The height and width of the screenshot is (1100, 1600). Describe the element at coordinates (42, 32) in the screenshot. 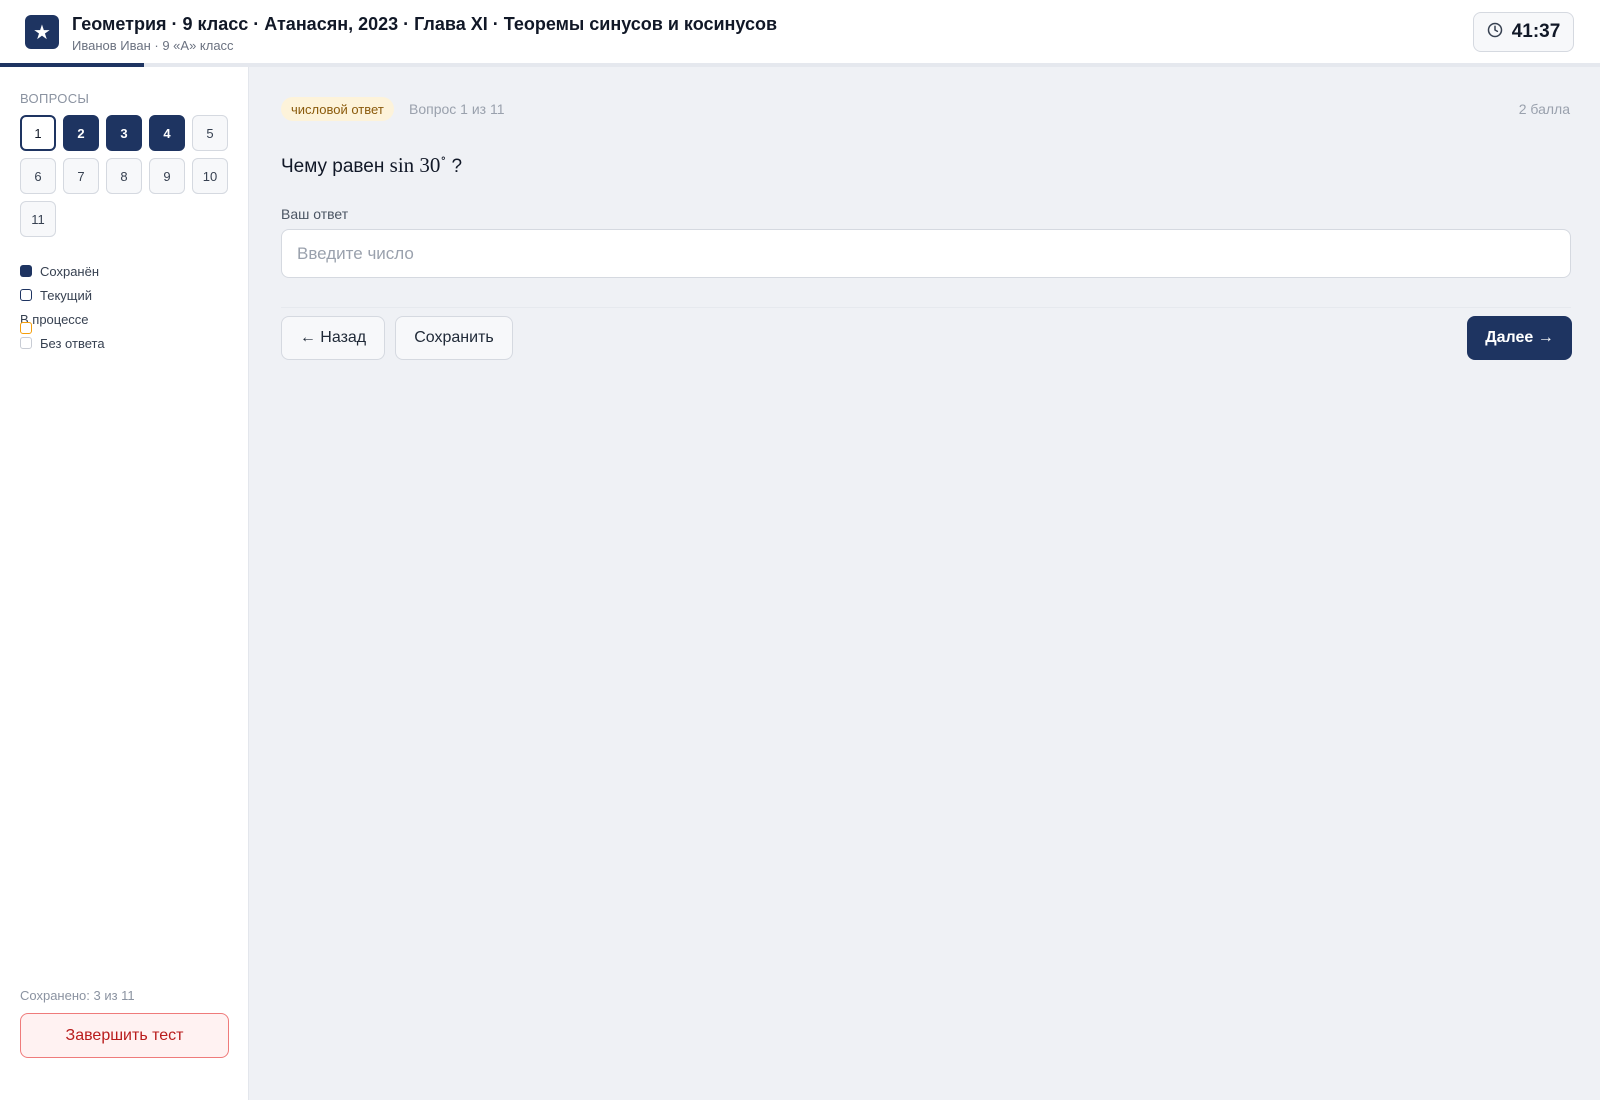

I see `star-logo-icon: ★` at that location.